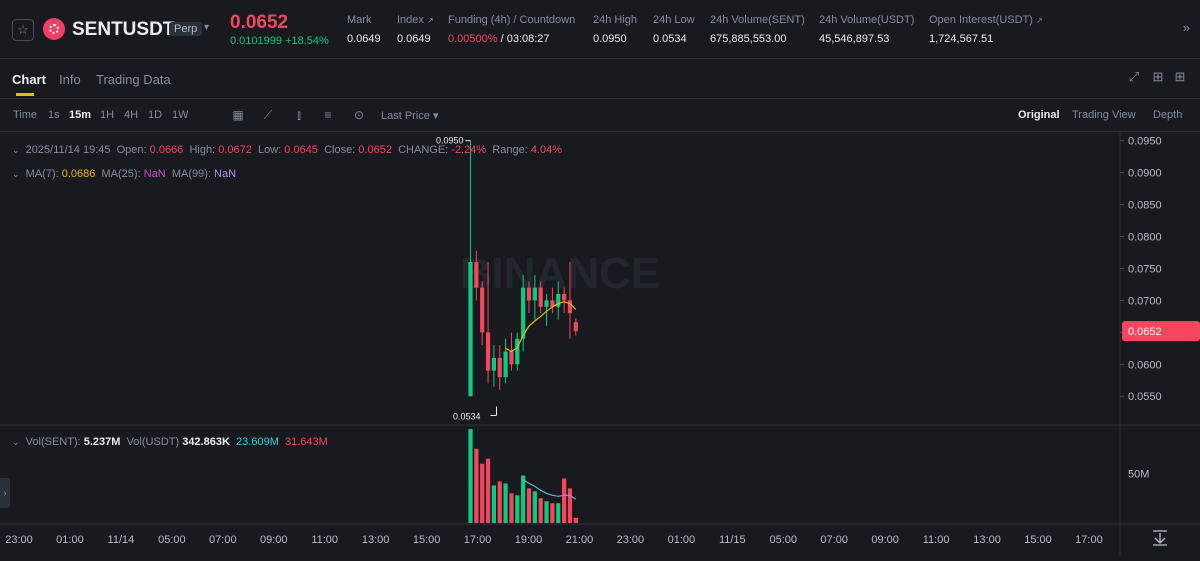 This screenshot has height=561, width=1200. What do you see at coordinates (186, 29) in the screenshot?
I see `contract-type-badge: Perp` at bounding box center [186, 29].